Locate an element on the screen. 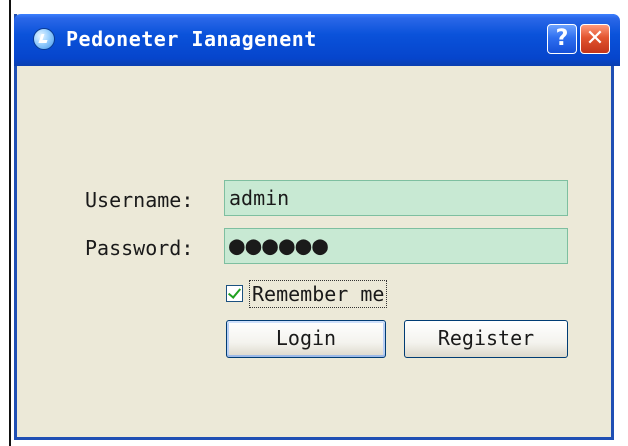 The height and width of the screenshot is (446, 628). close-button: ✕ is located at coordinates (595, 39).